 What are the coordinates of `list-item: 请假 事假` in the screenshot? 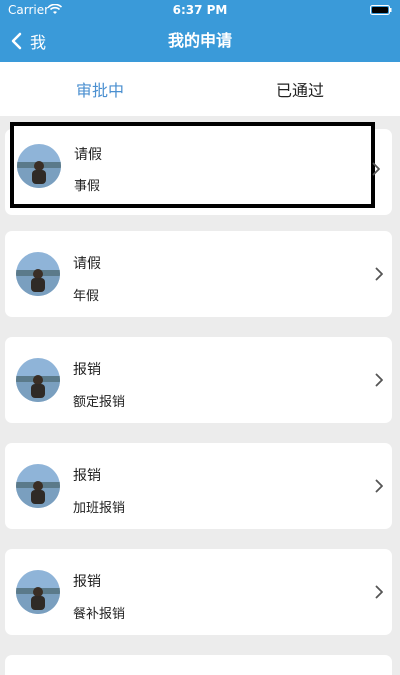 It's located at (192, 165).